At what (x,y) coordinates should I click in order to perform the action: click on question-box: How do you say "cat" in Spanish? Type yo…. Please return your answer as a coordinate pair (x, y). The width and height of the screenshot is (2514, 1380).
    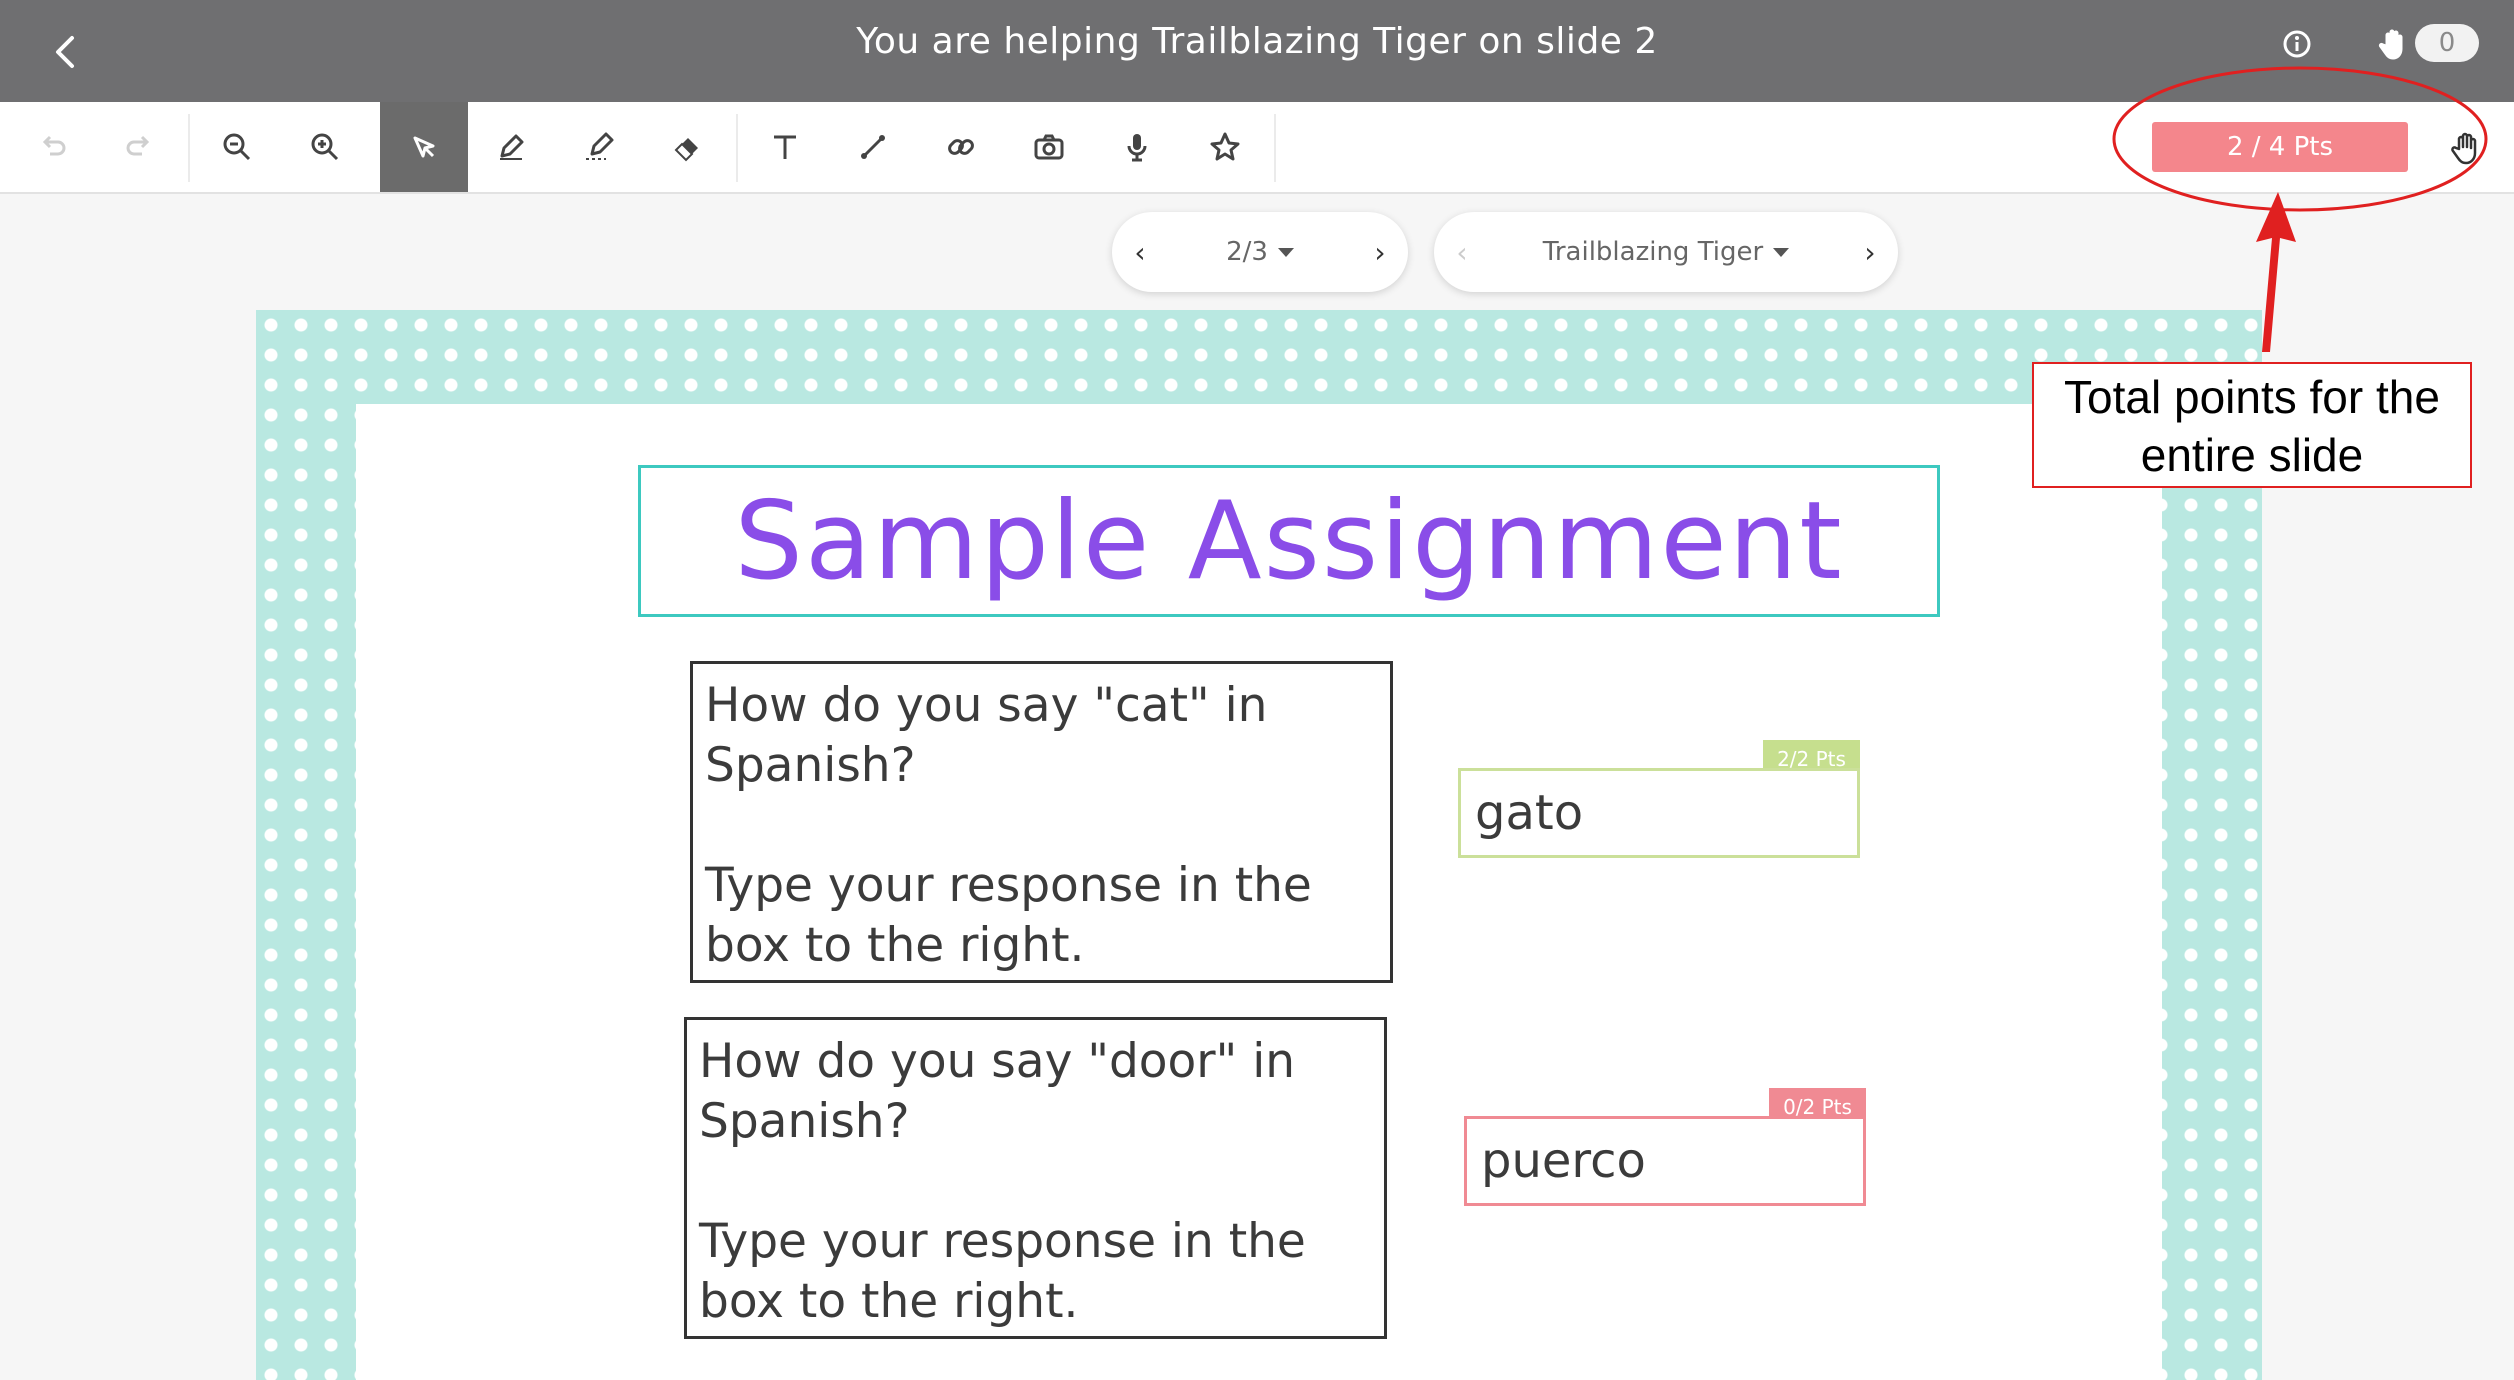
    Looking at the image, I should click on (1041, 822).